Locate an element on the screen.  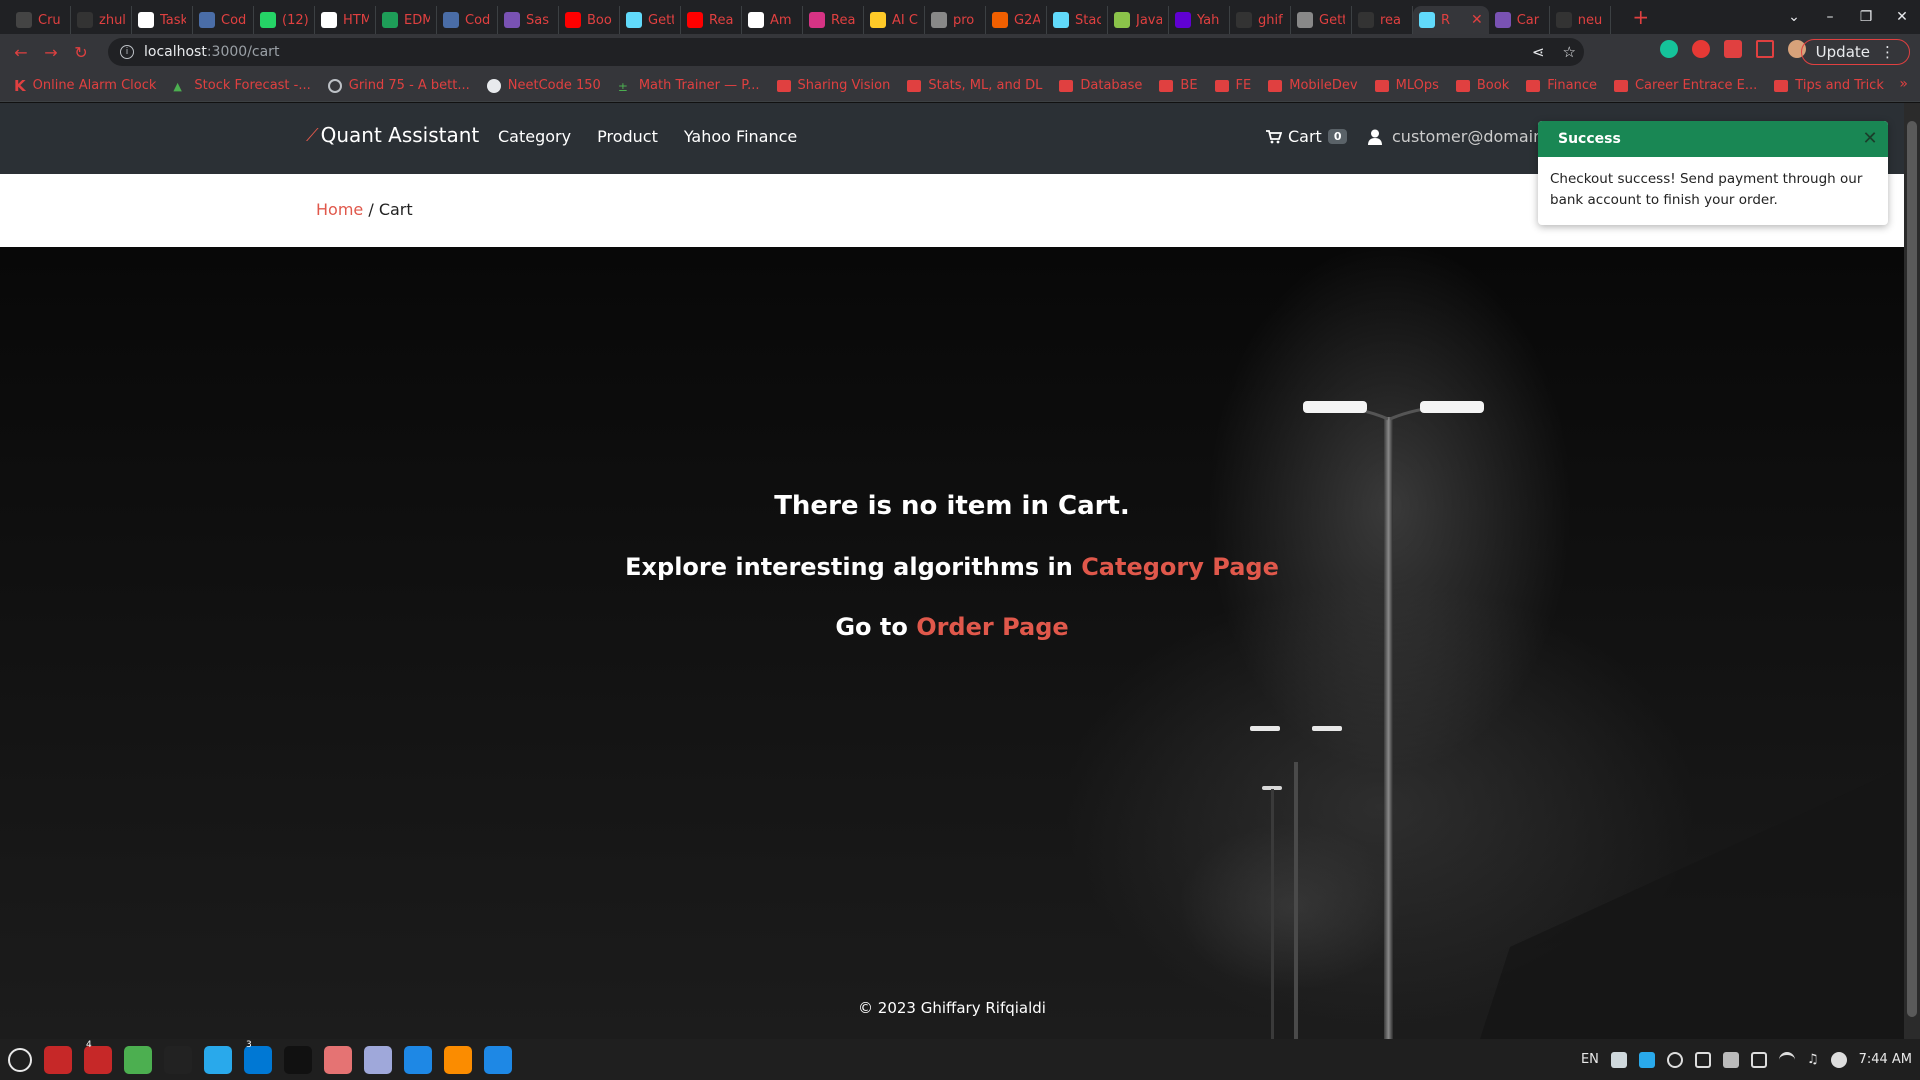
bookmark-item: Database is located at coordinates (1100, 85).